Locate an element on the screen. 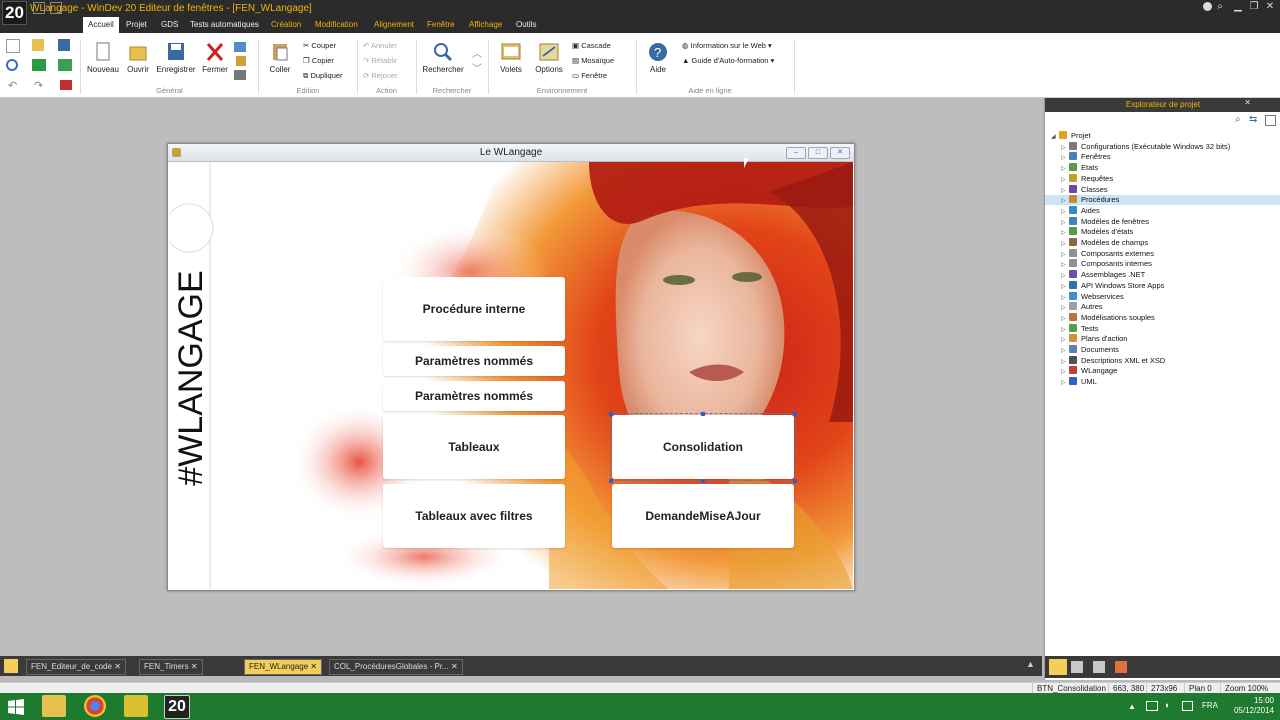  tree-item: ▷ Modélisations souples is located at coordinates (1162, 318).